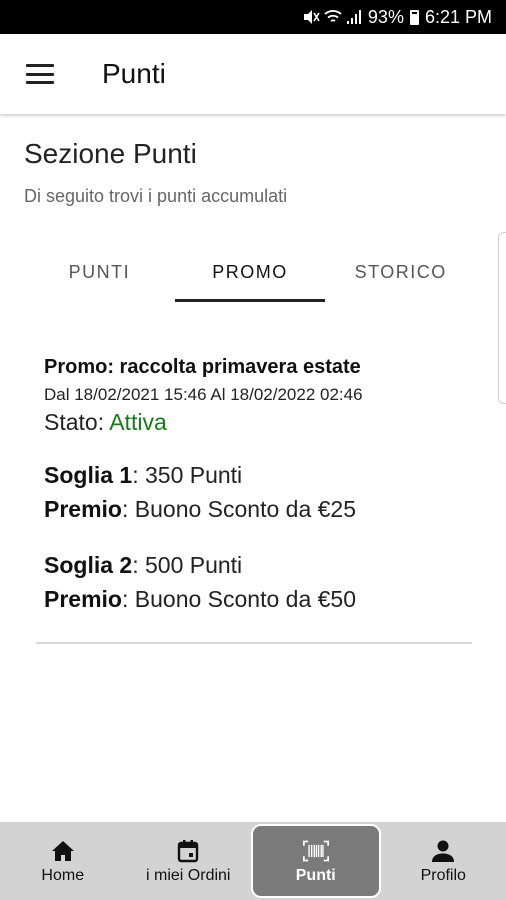  What do you see at coordinates (259, 422) in the screenshot?
I see `promo-state: Stato: Attiva` at bounding box center [259, 422].